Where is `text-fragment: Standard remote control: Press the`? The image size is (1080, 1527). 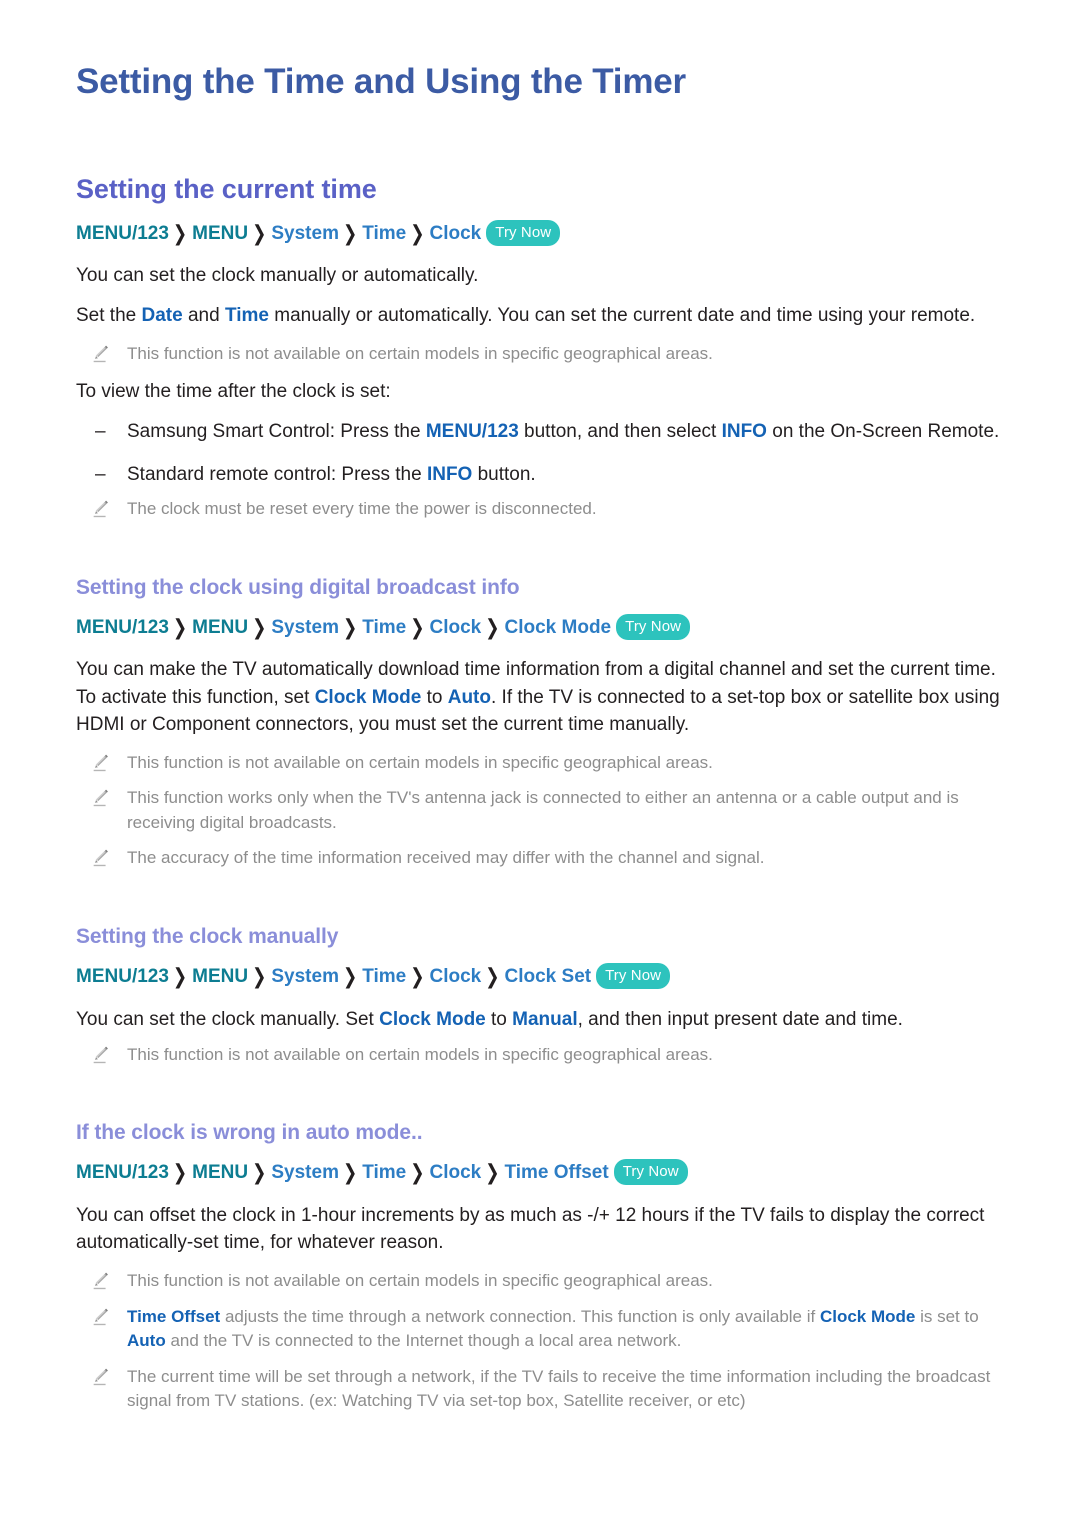 text-fragment: Standard remote control: Press the is located at coordinates (277, 475).